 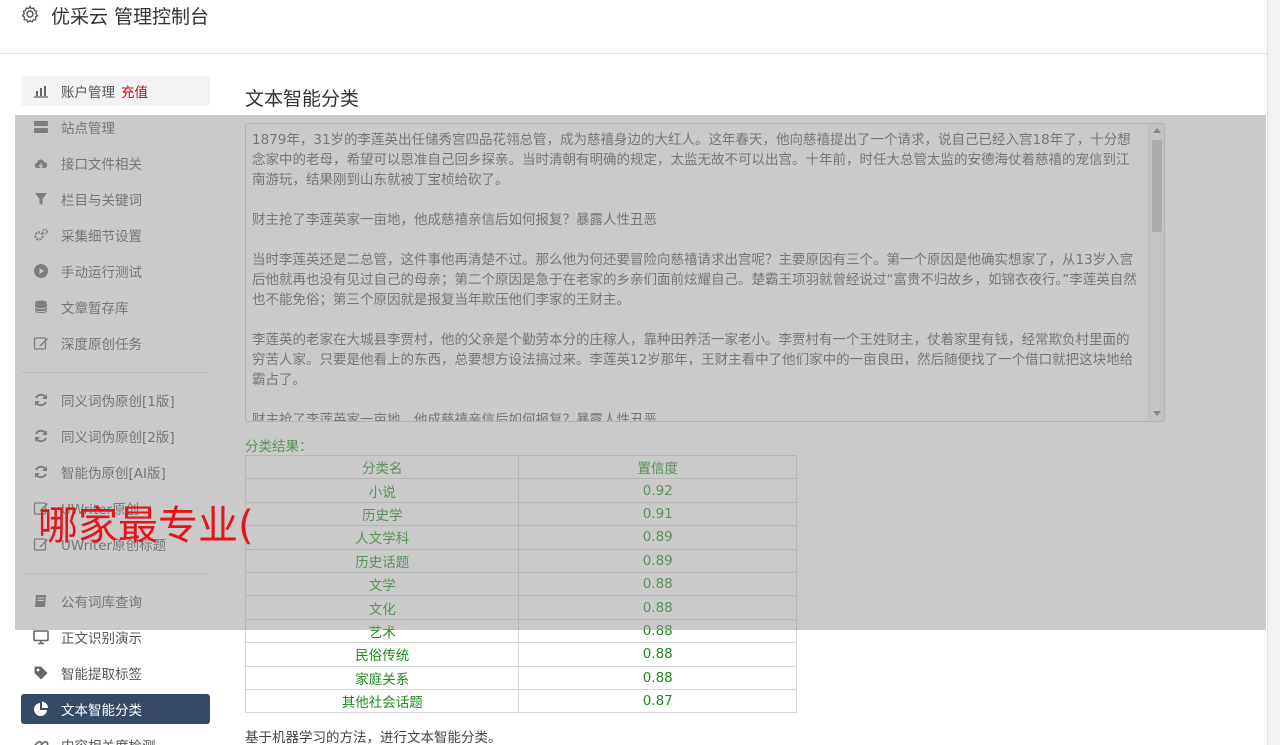 I want to click on sidebar-item-label: 同义词伪原创[1版], so click(x=118, y=402).